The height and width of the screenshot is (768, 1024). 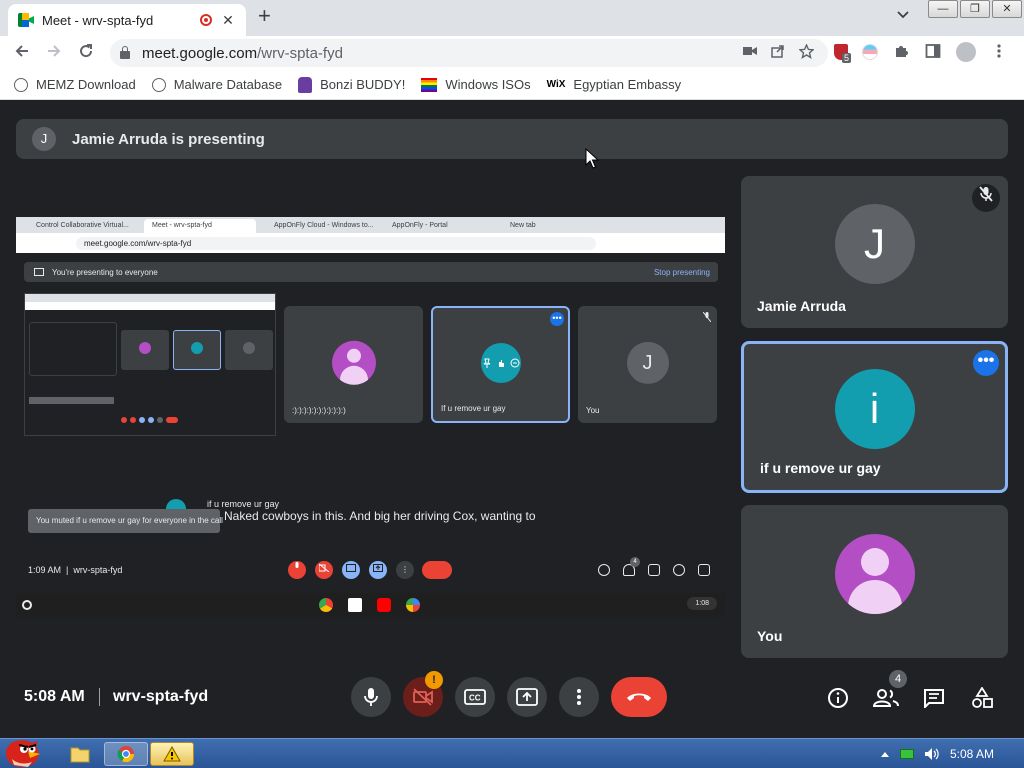 I want to click on activities-icon, so click(x=982, y=697).